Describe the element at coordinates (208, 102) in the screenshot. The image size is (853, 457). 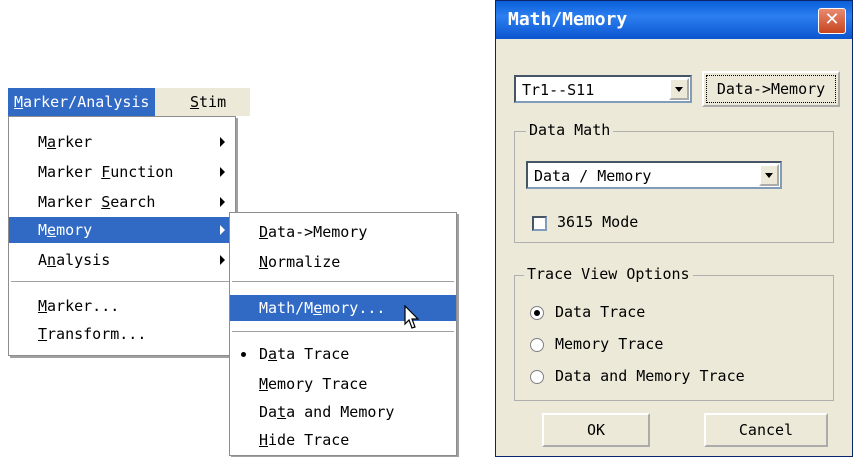
I see `menu-stimulus: Stim` at that location.